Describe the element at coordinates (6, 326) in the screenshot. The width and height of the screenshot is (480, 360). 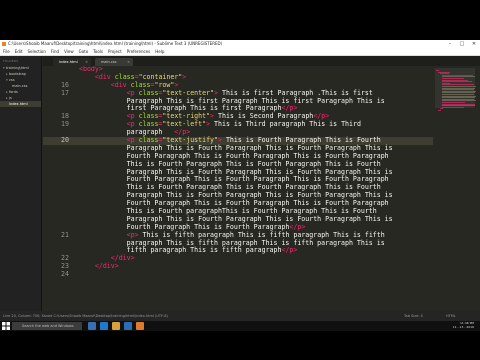
I see `windows-start-icon` at that location.